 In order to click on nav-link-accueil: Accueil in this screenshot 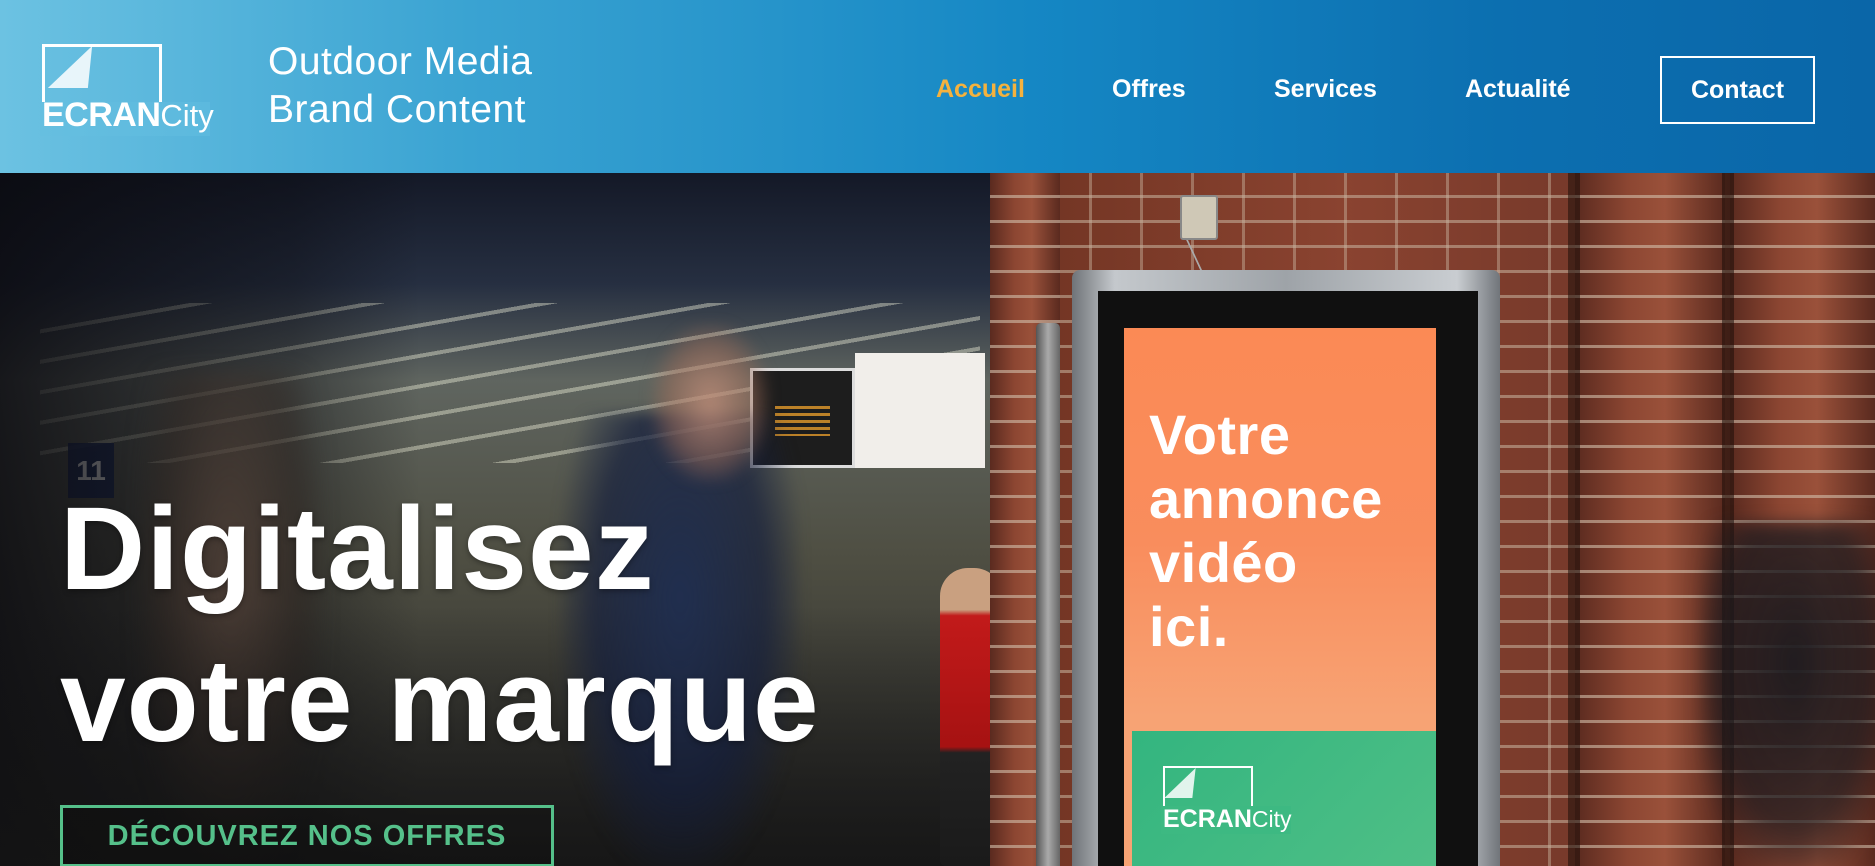, I will do `click(980, 89)`.